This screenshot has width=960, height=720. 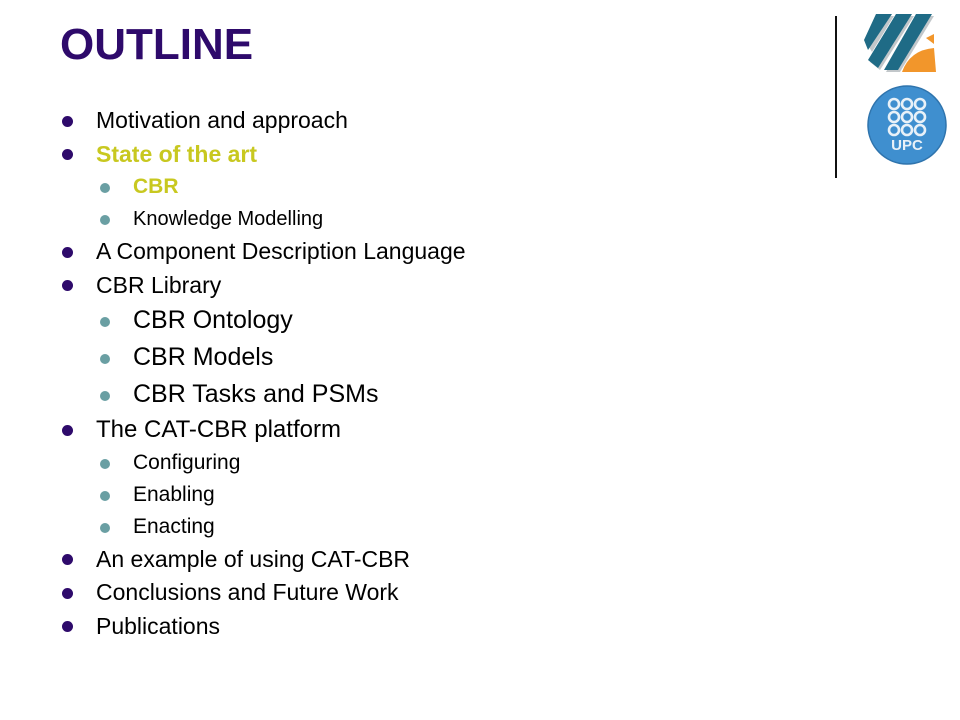 What do you see at coordinates (907, 125) in the screenshot?
I see `upc-logo-icon: UPC` at bounding box center [907, 125].